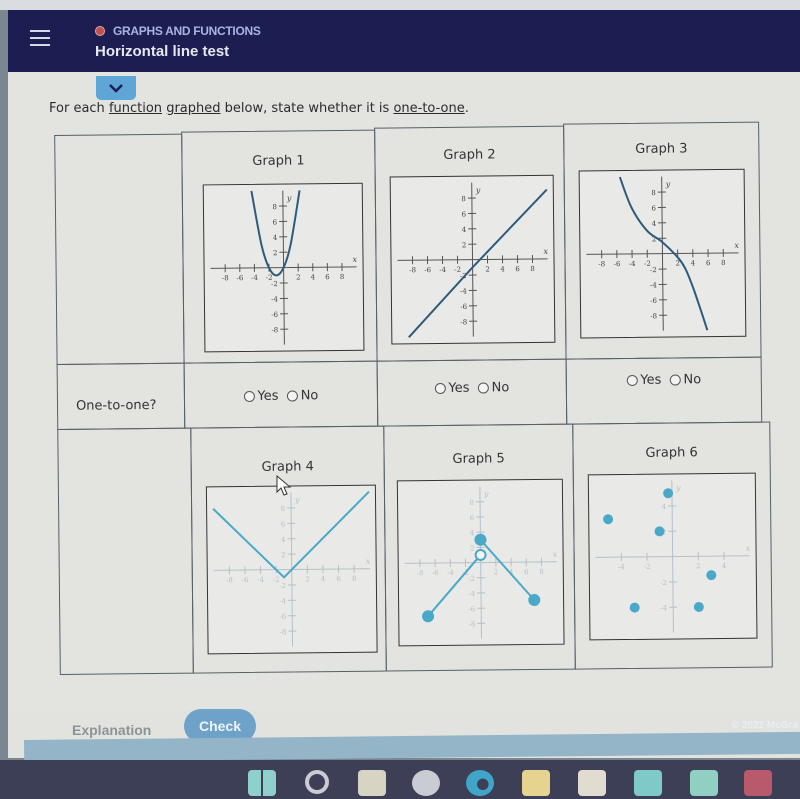 The width and height of the screenshot is (800, 799). I want to click on graph-3-yes-radio: Yes, so click(643, 380).